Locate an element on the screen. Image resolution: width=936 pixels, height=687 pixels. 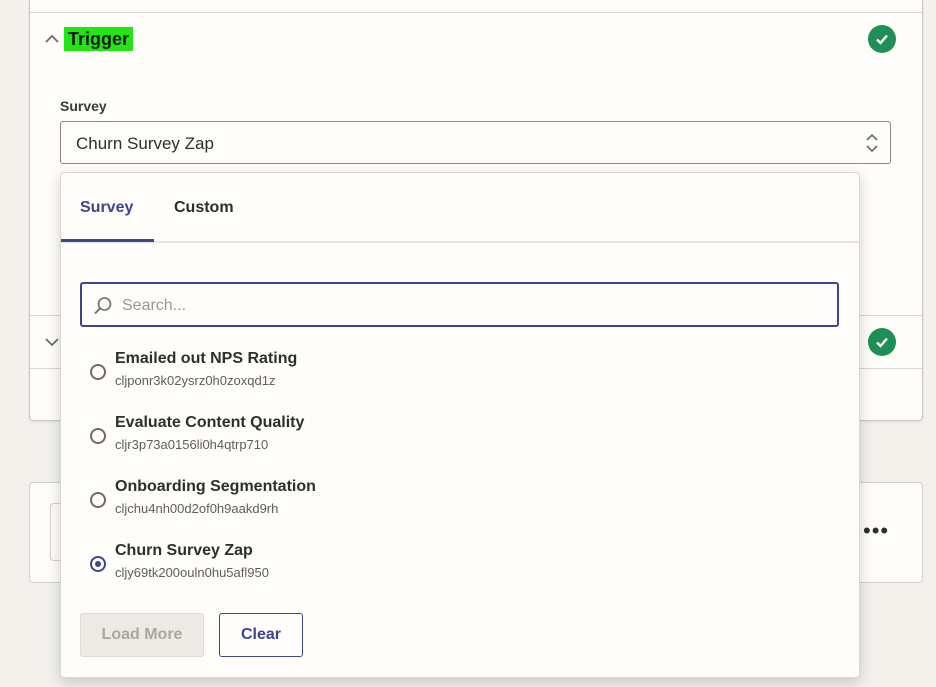
option-name: Onboarding Segmentation is located at coordinates (215, 486).